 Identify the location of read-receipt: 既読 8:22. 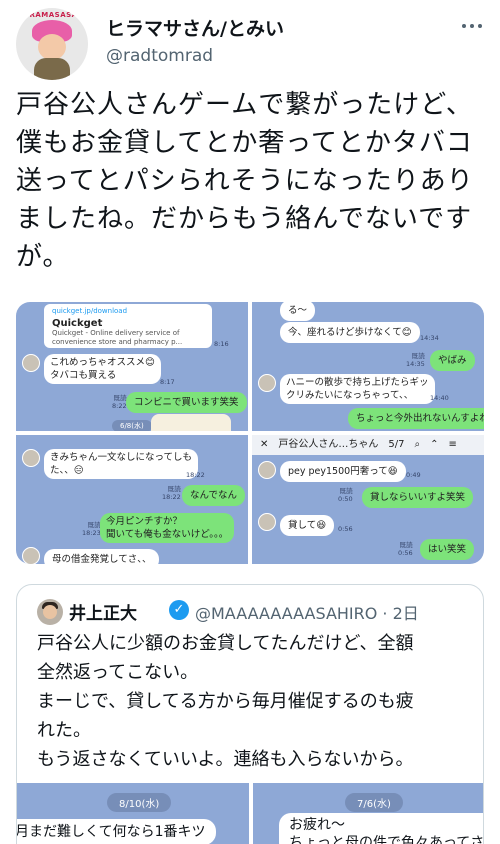
(119, 402).